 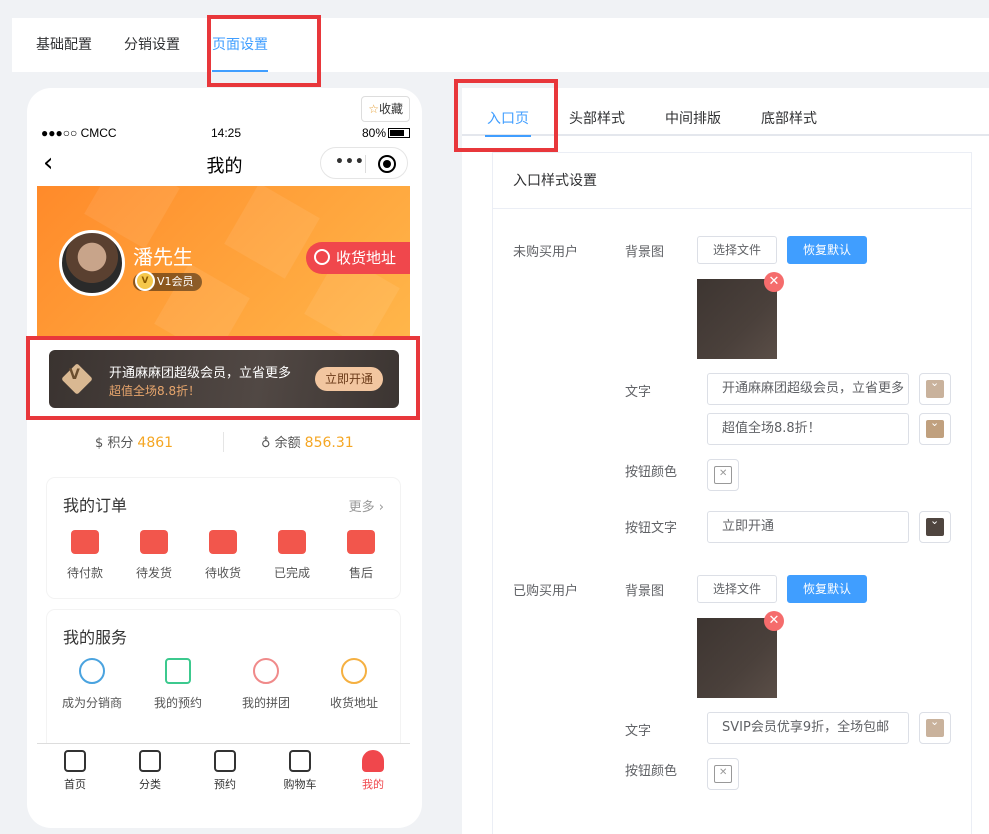 I want to click on empty-color-icon, so click(x=723, y=774).